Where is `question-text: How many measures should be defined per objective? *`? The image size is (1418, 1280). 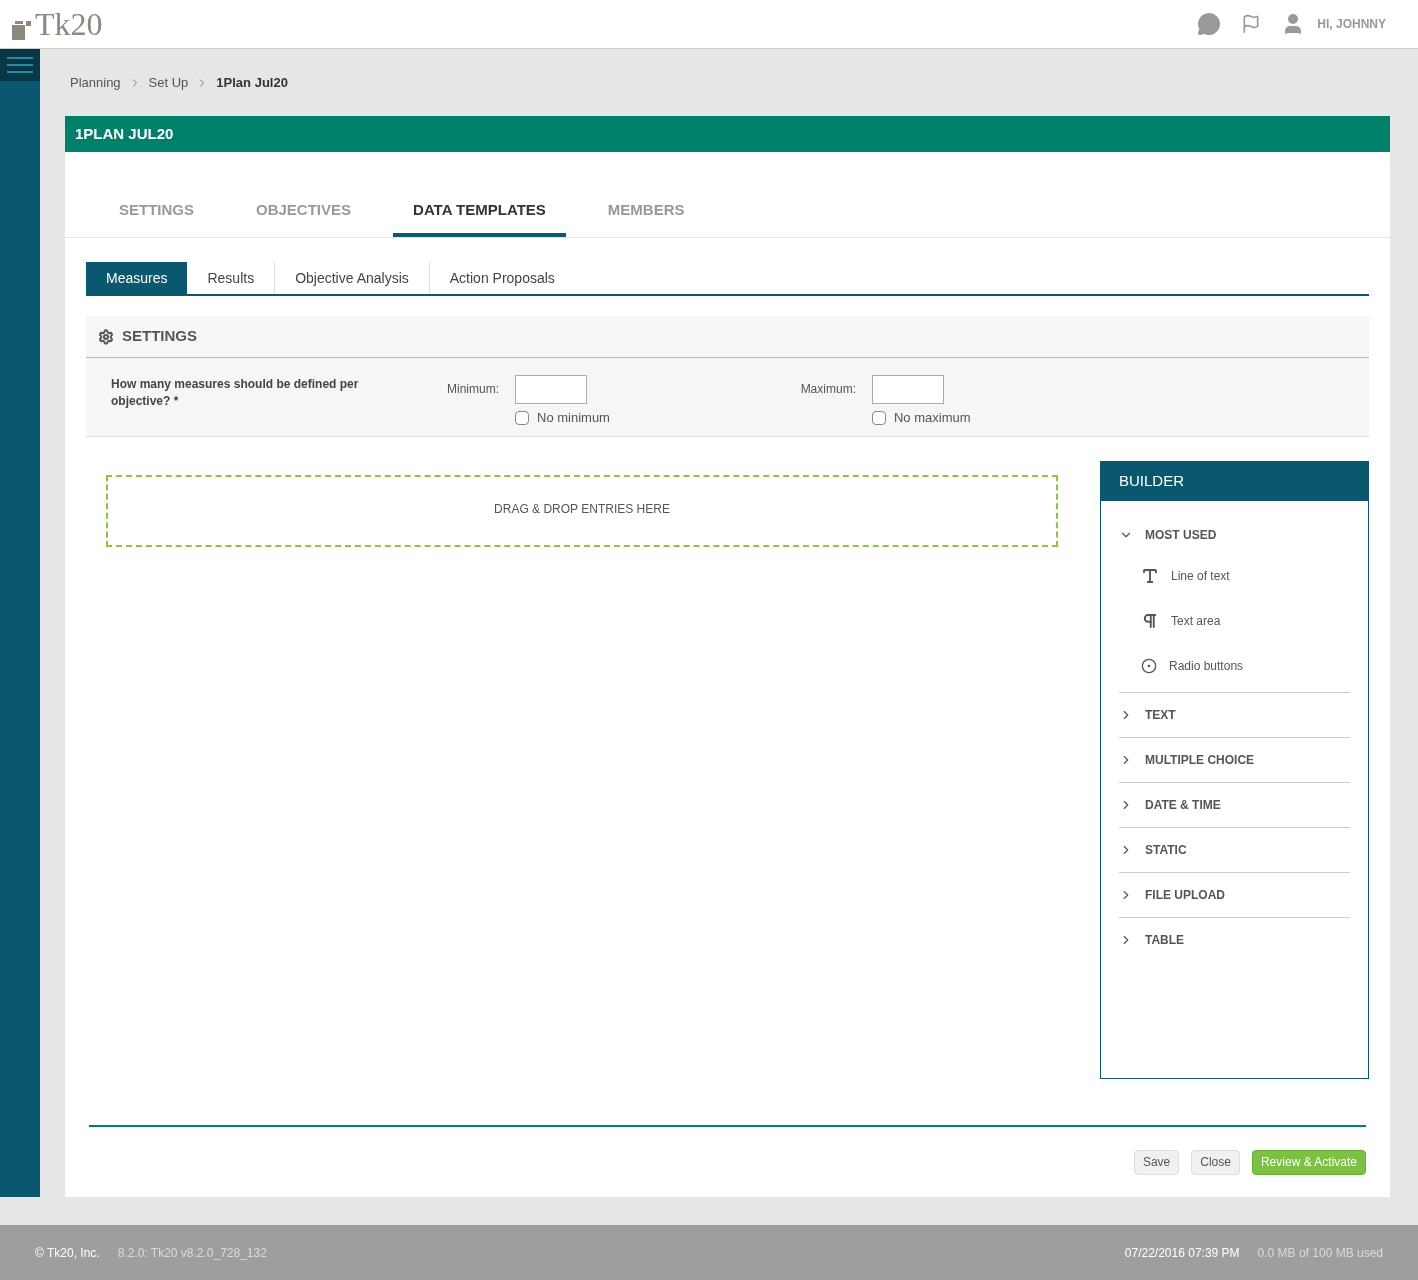 question-text: How many measures should be defined per objective? * is located at coordinates (235, 393).